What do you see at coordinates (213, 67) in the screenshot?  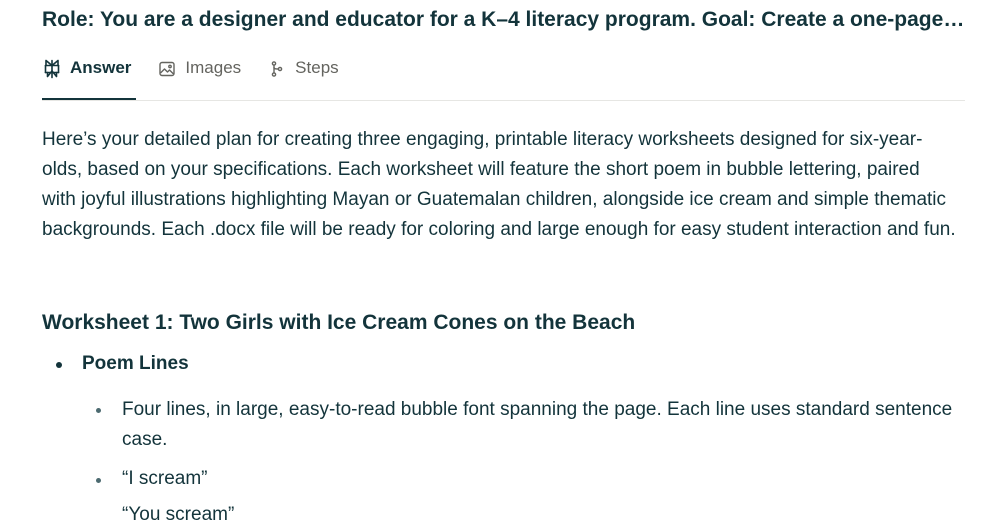 I see `tab-images-label: Images` at bounding box center [213, 67].